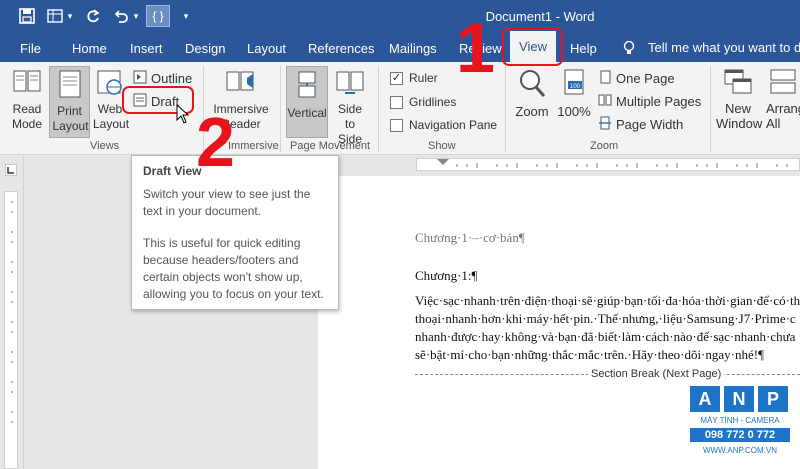  Describe the element at coordinates (105, 146) in the screenshot. I see `views-group-label: Views` at that location.